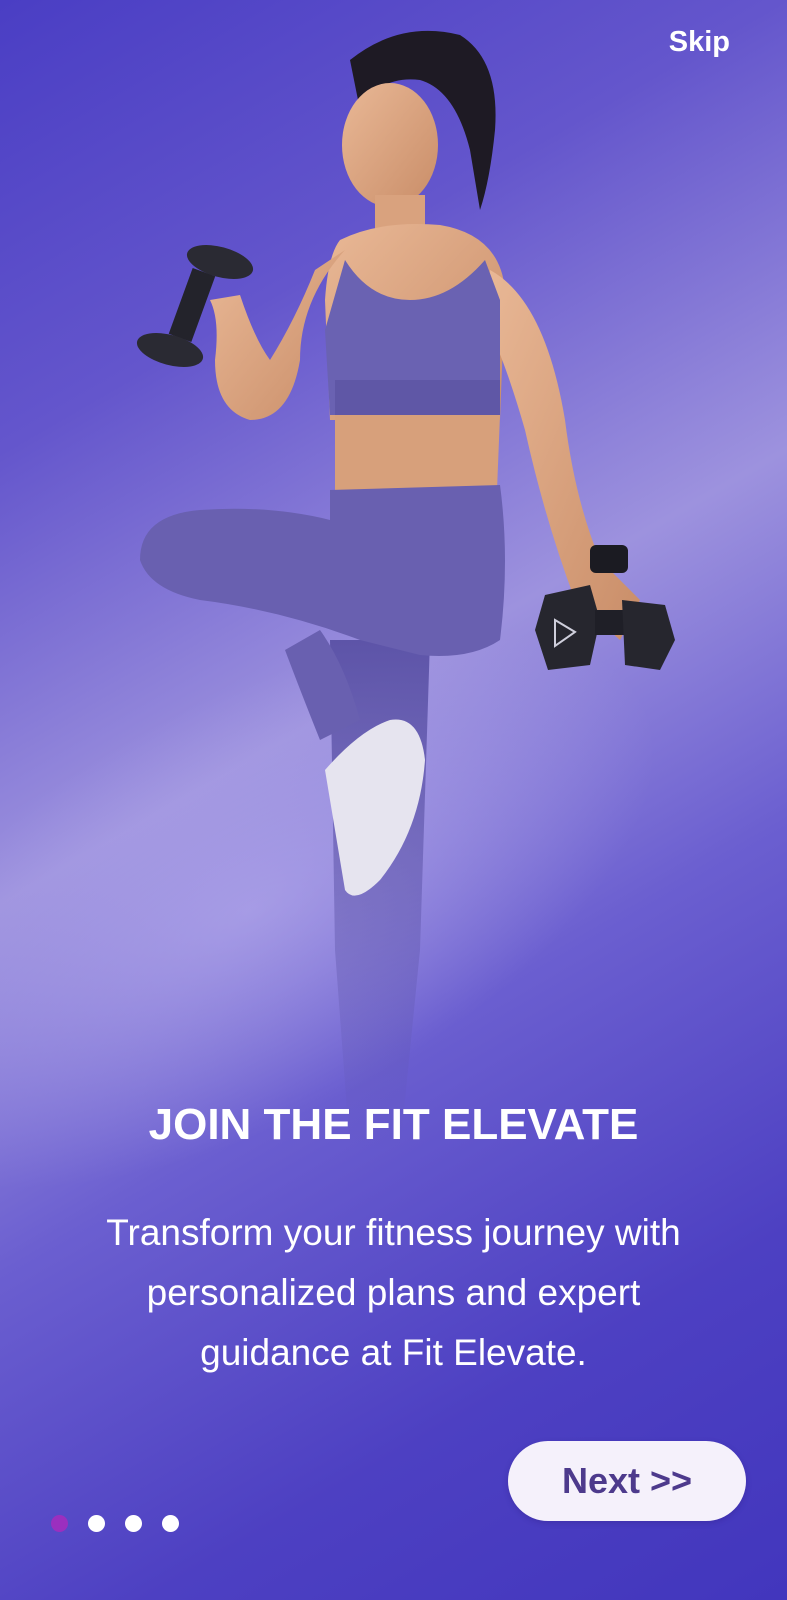 The image size is (787, 1600). Describe the element at coordinates (115, 1523) in the screenshot. I see `pagination-dots` at that location.